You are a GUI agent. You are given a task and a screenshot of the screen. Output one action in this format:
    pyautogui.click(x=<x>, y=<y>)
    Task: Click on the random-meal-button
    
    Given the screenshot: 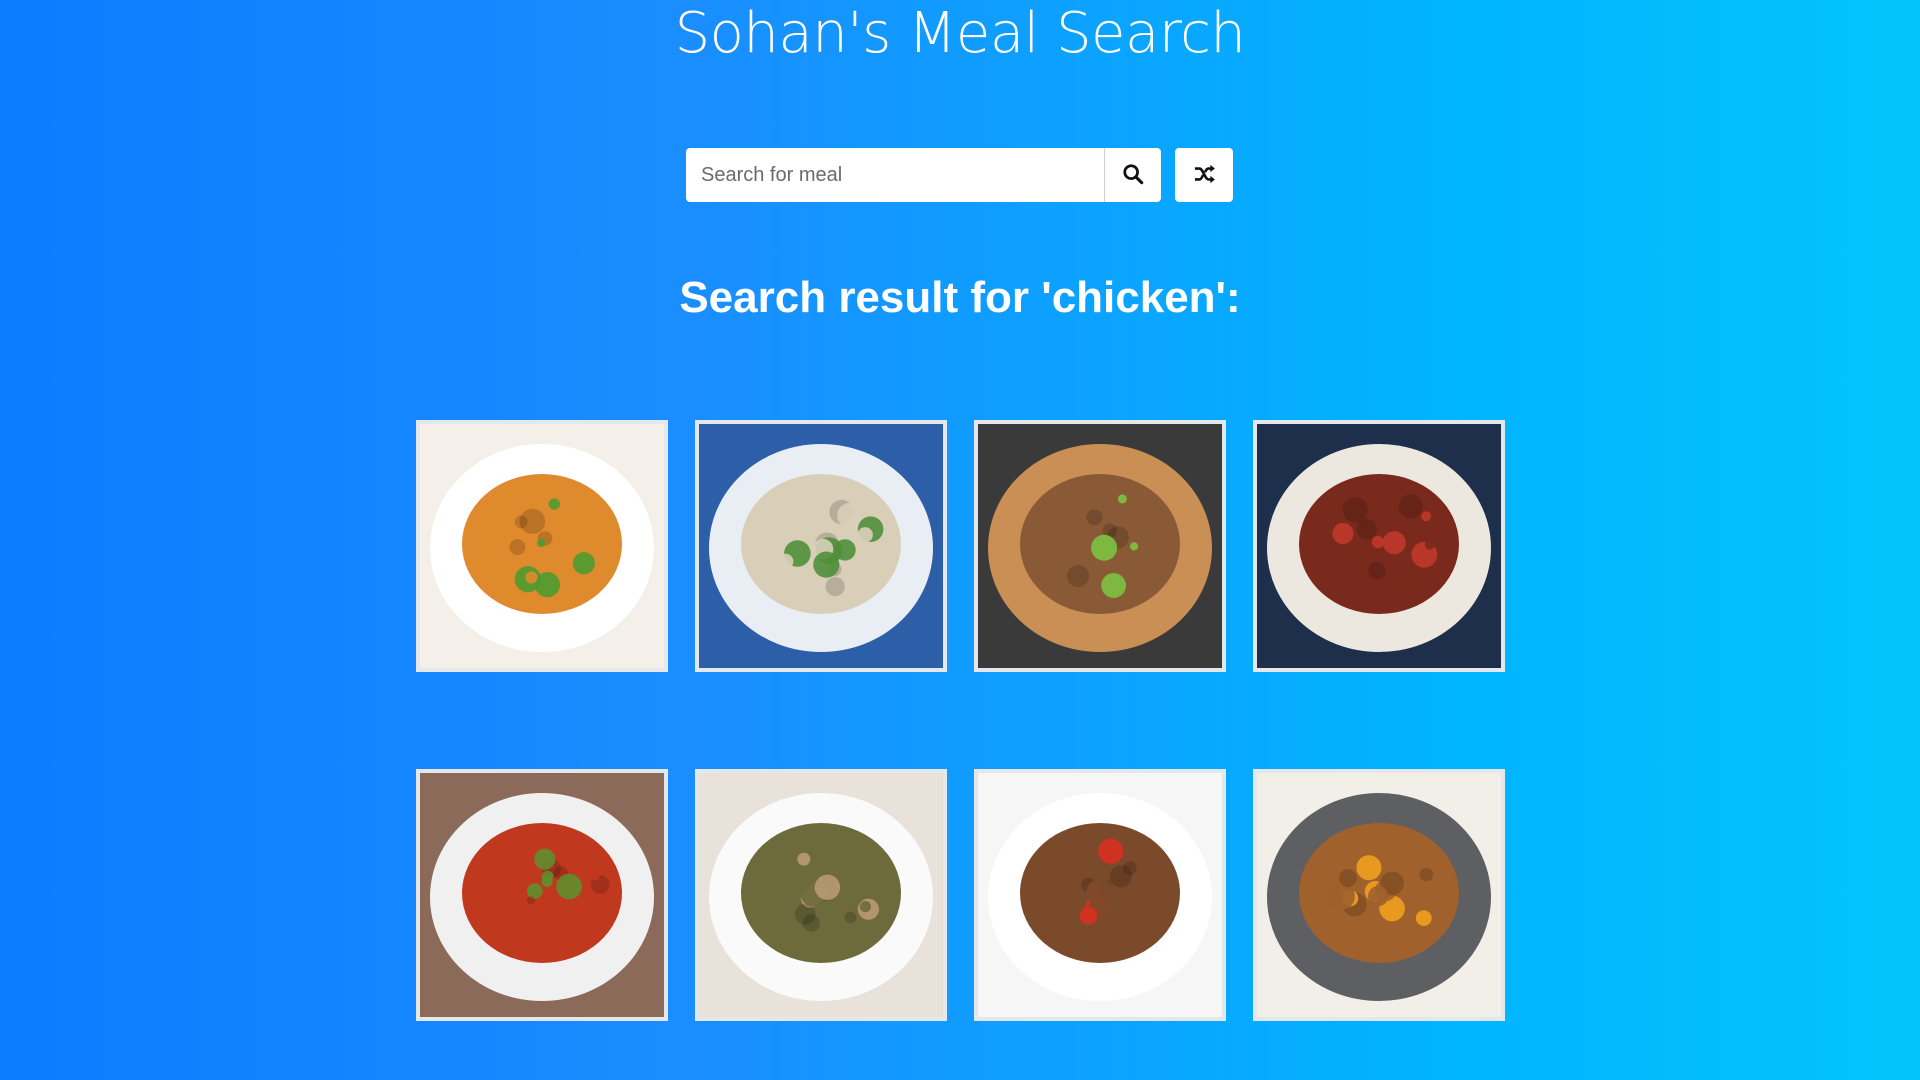 What is the action you would take?
    pyautogui.click(x=1204, y=175)
    